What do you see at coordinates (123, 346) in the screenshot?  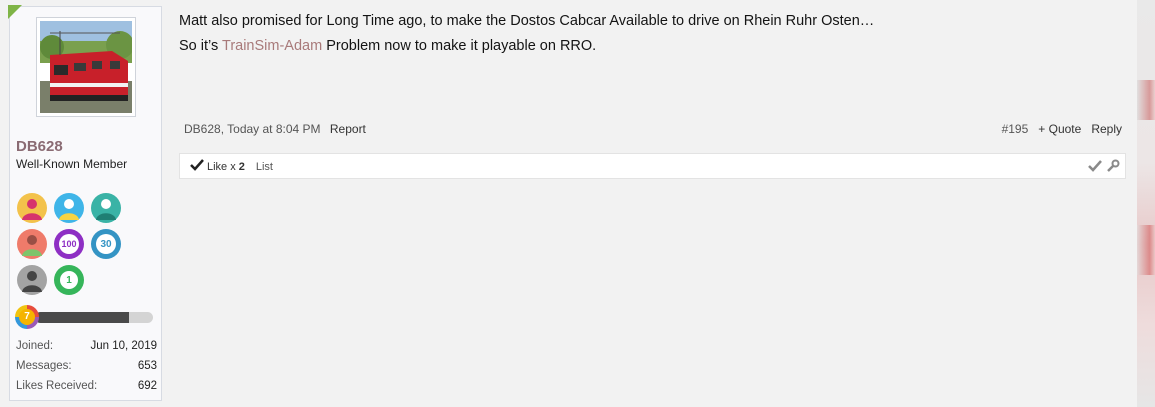 I see `stat-value: Jun 10, 2019` at bounding box center [123, 346].